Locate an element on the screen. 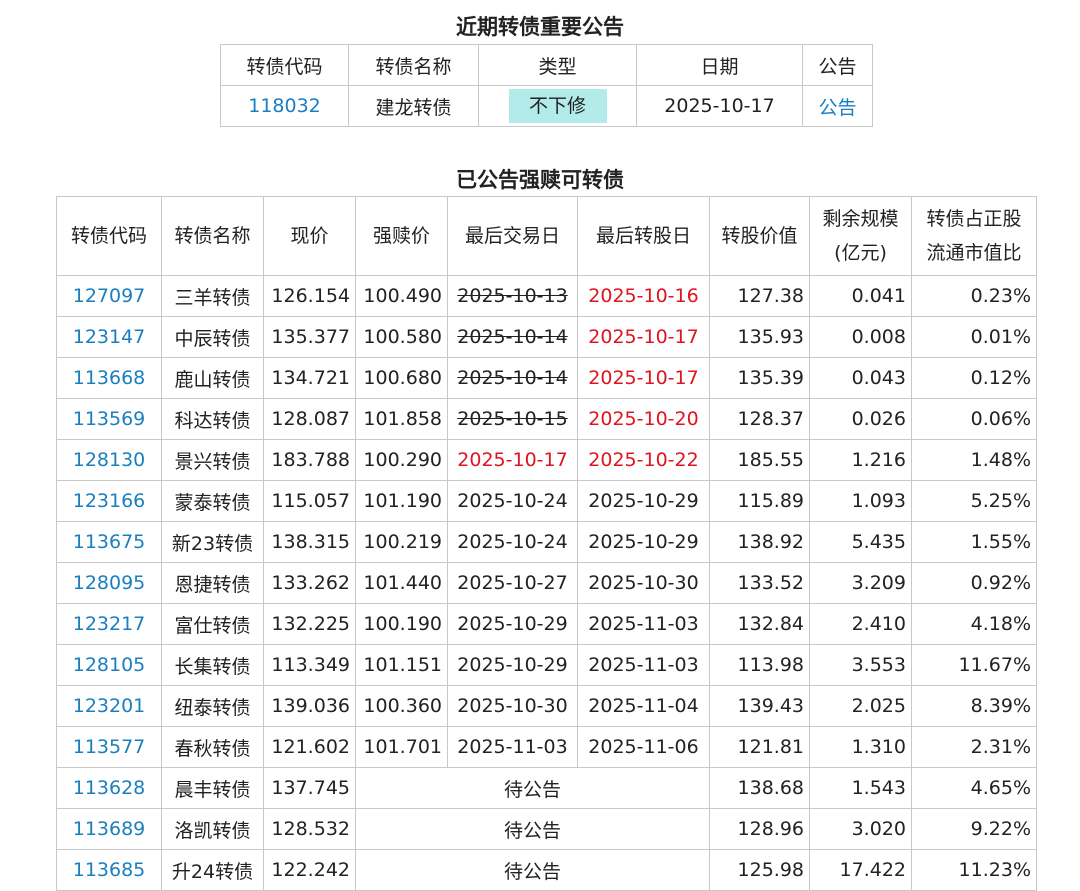  announcement-title: 近期转债重要公告 is located at coordinates (540, 27).